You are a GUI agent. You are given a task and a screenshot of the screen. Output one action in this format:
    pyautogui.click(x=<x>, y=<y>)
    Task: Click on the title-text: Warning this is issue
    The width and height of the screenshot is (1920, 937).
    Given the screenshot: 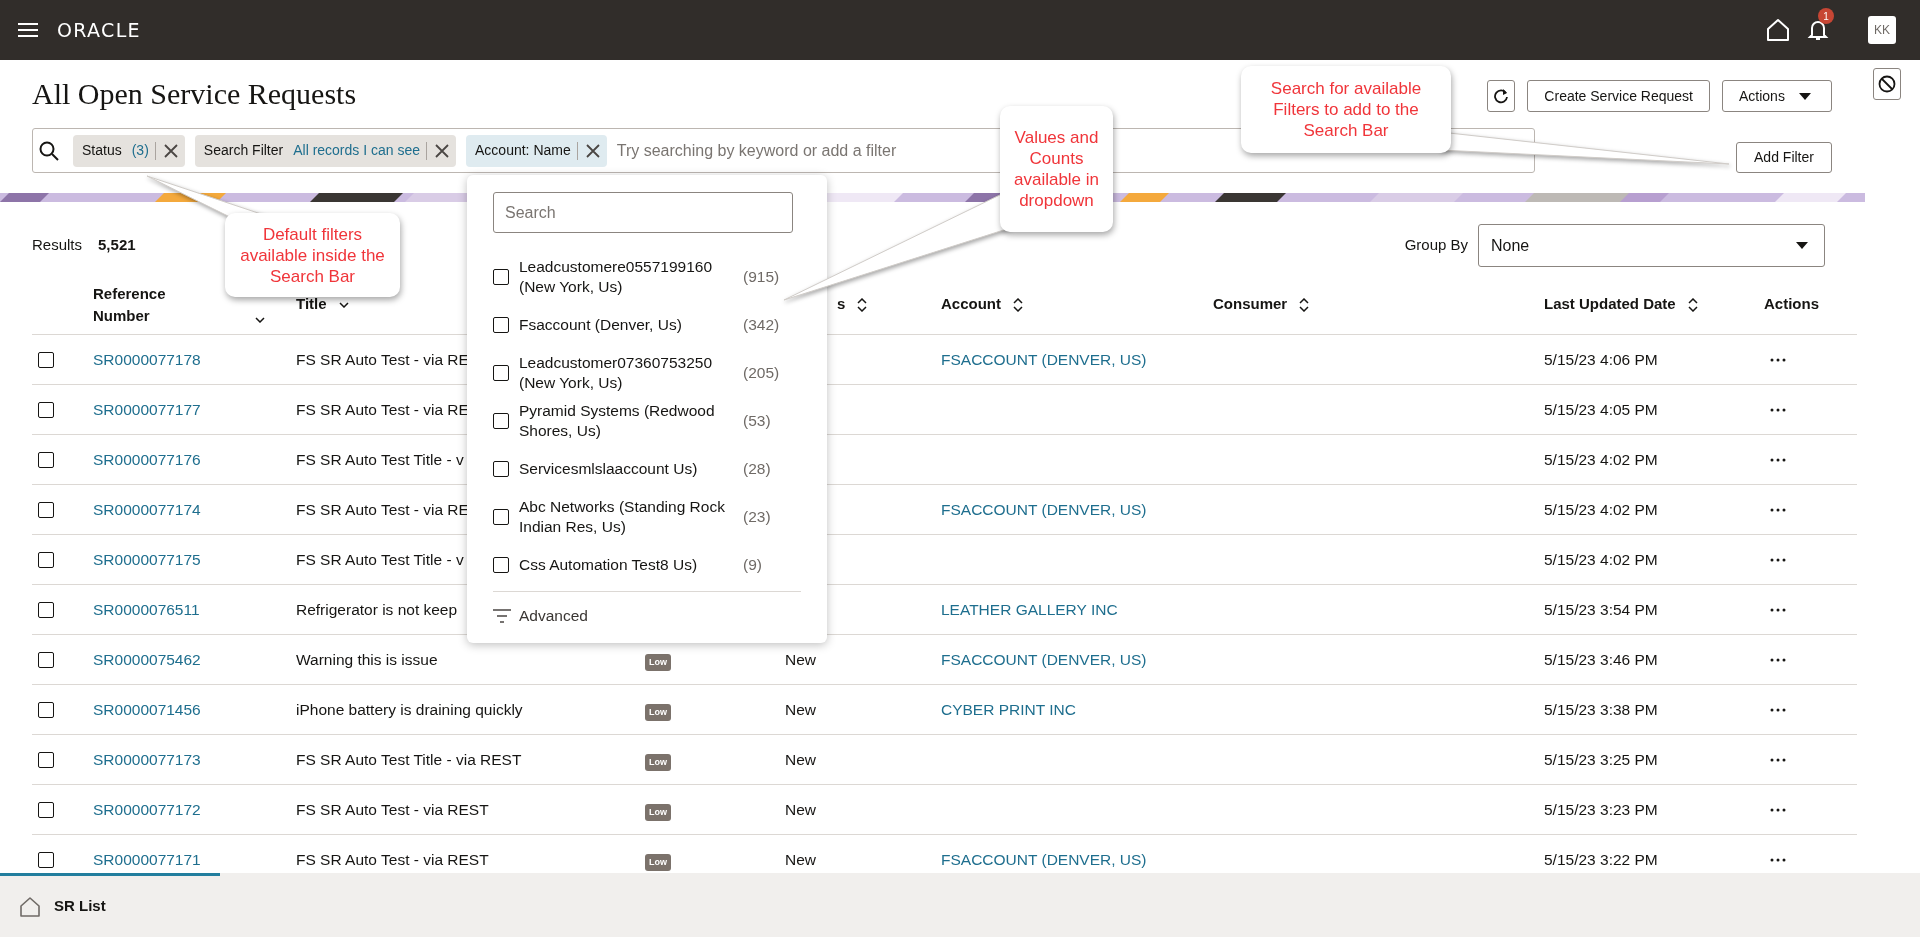 What is the action you would take?
    pyautogui.click(x=367, y=659)
    